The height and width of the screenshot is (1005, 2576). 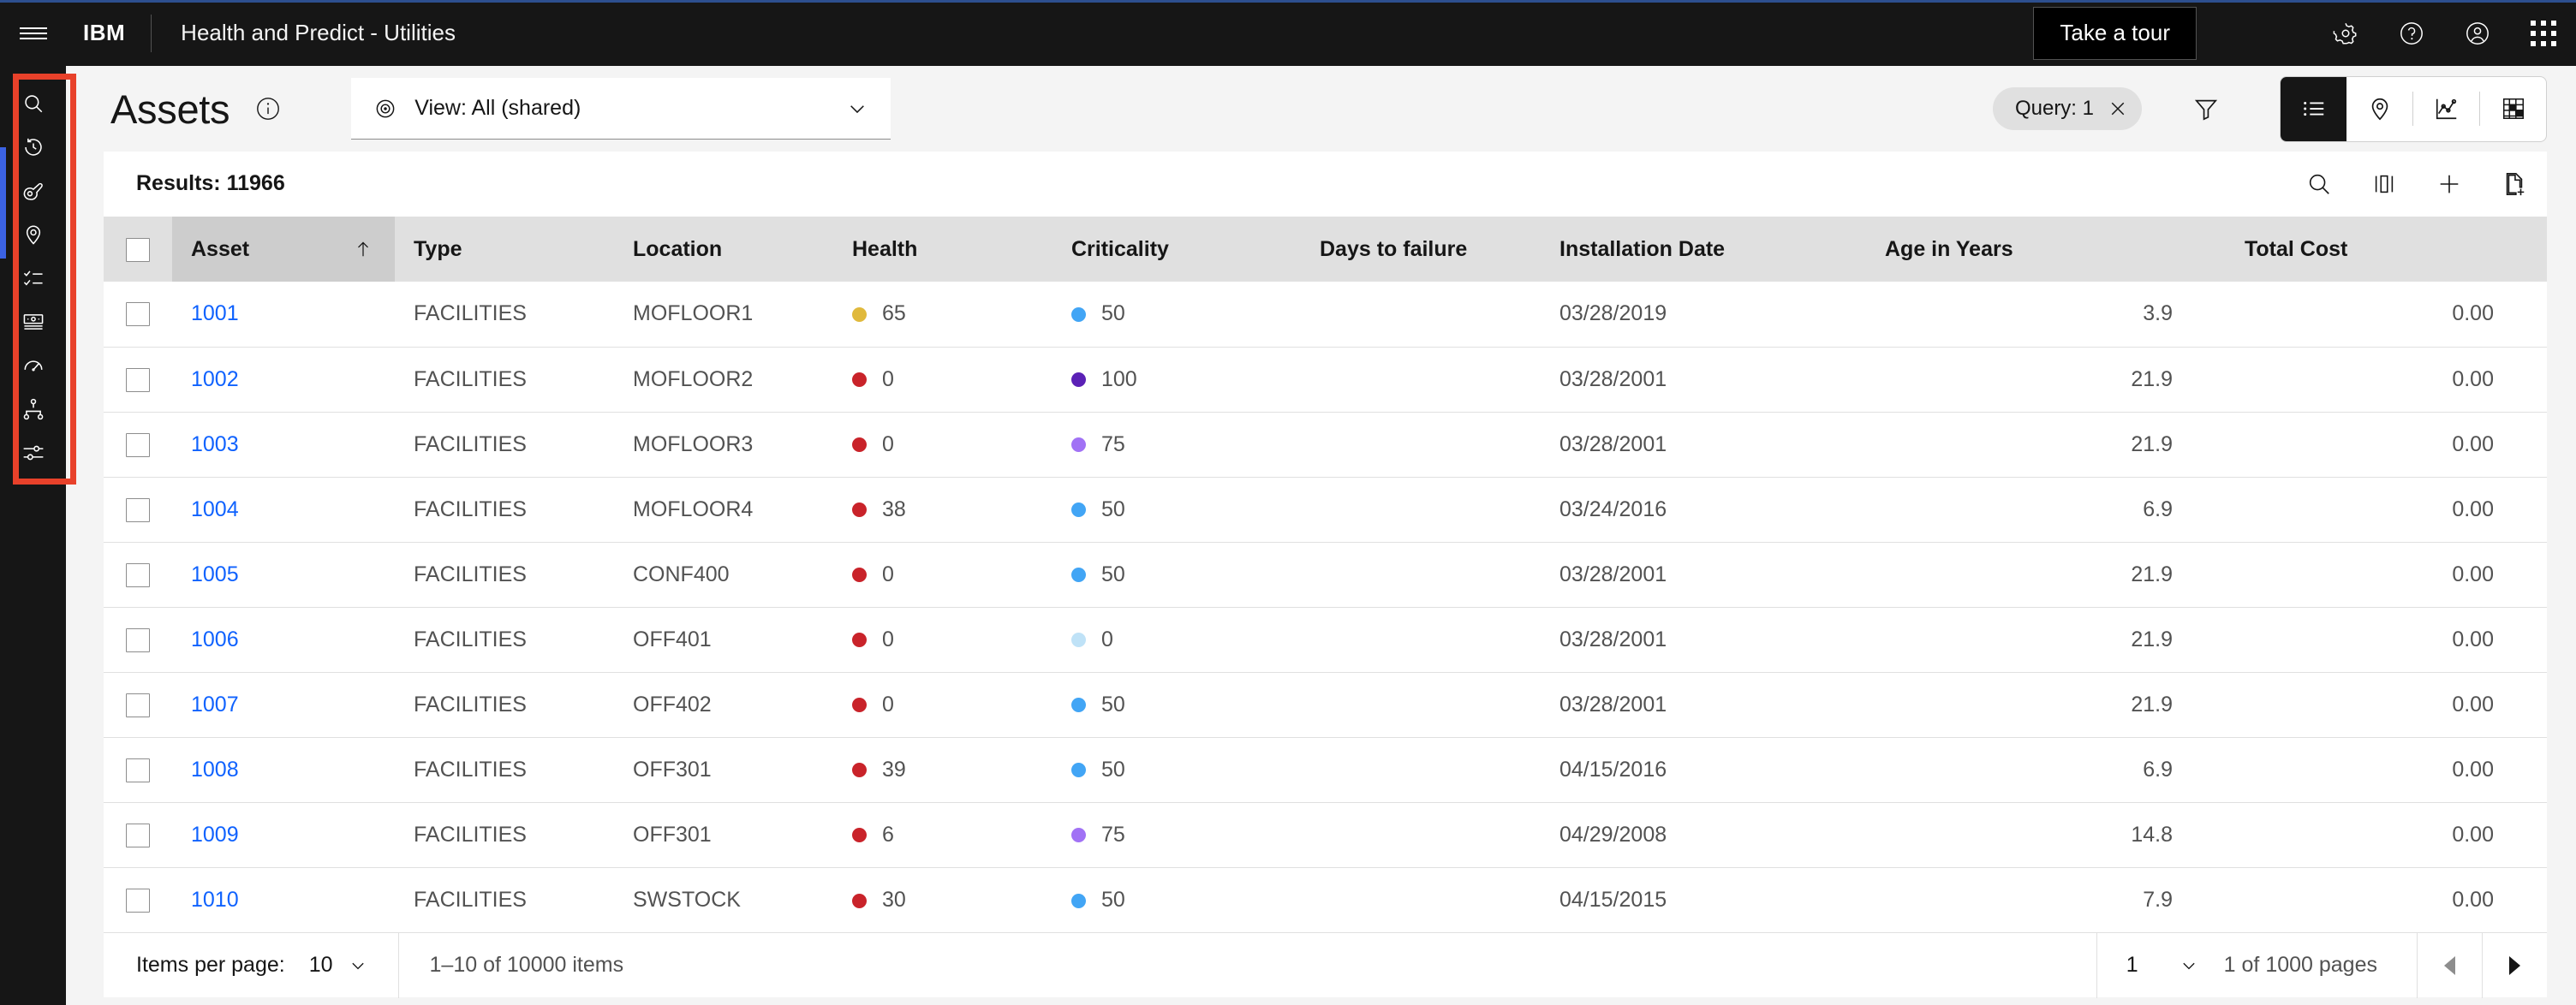 What do you see at coordinates (2345, 33) in the screenshot?
I see `gear-icon` at bounding box center [2345, 33].